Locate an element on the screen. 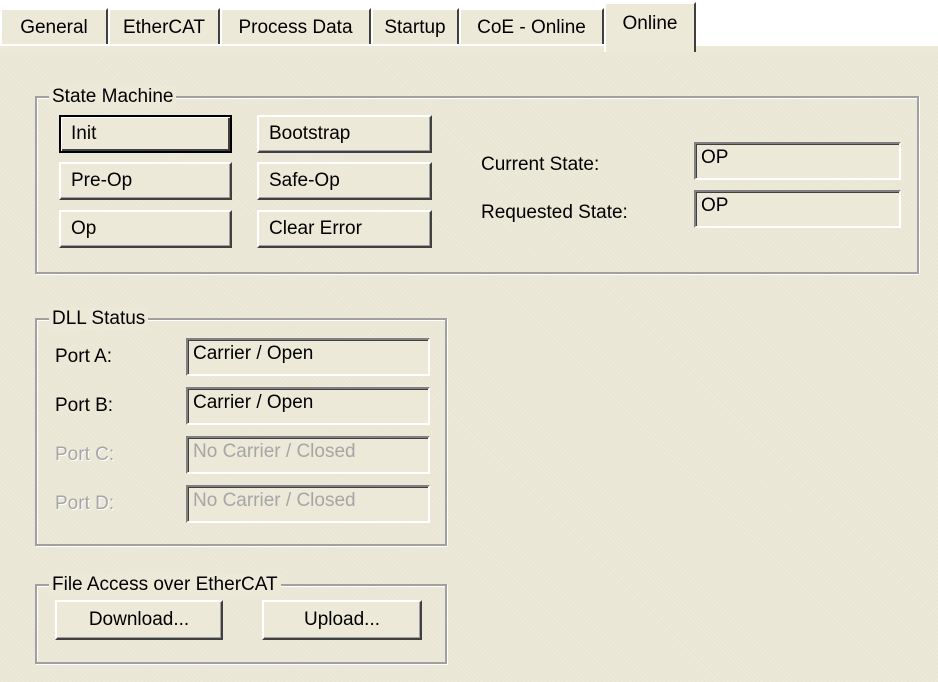 Image resolution: width=938 pixels, height=682 pixels. tab-ethercat: EtherCAT is located at coordinates (164, 27).